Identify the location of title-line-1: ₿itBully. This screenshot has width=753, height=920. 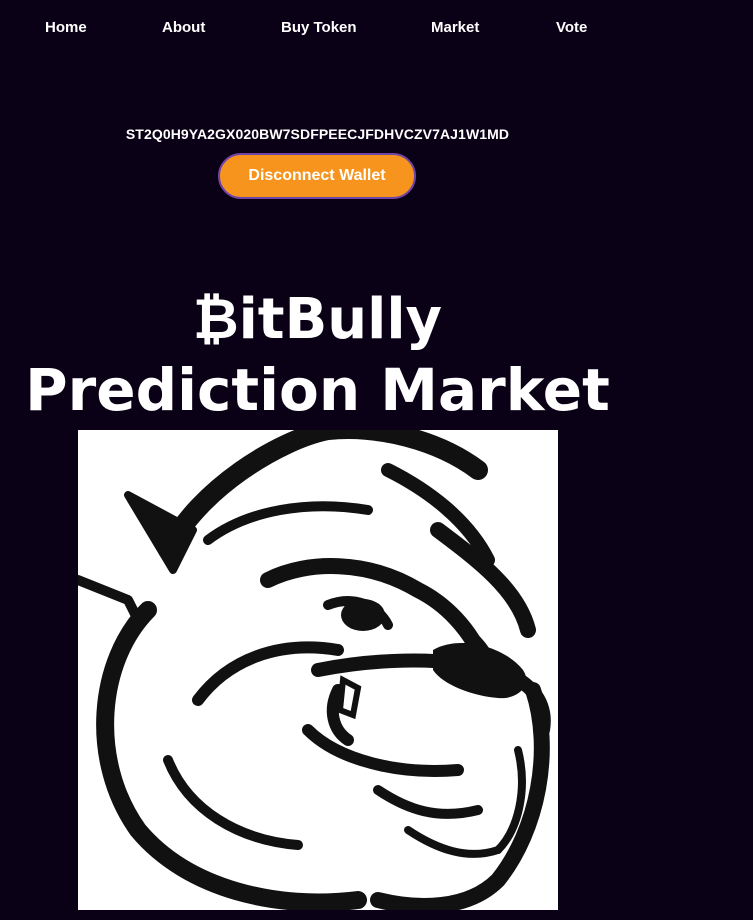
(317, 319).